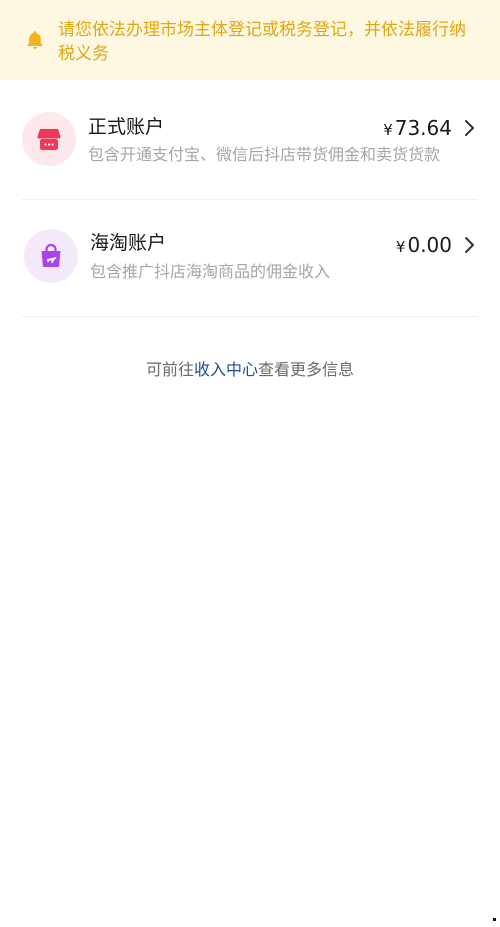  What do you see at coordinates (250, 140) in the screenshot?
I see `account-row-formal: 正式账户 包含开通支付宝、微信后抖店带货佣金和卖货货款 ¥73.64` at bounding box center [250, 140].